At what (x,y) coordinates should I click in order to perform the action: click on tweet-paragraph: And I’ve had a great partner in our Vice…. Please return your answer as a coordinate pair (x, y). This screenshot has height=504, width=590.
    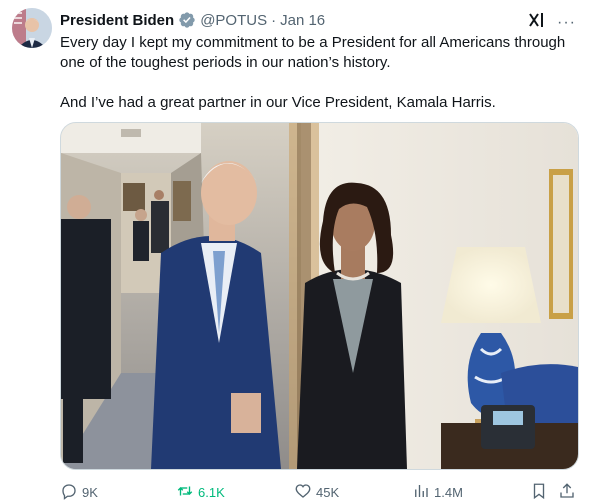
    Looking at the image, I should click on (278, 102).